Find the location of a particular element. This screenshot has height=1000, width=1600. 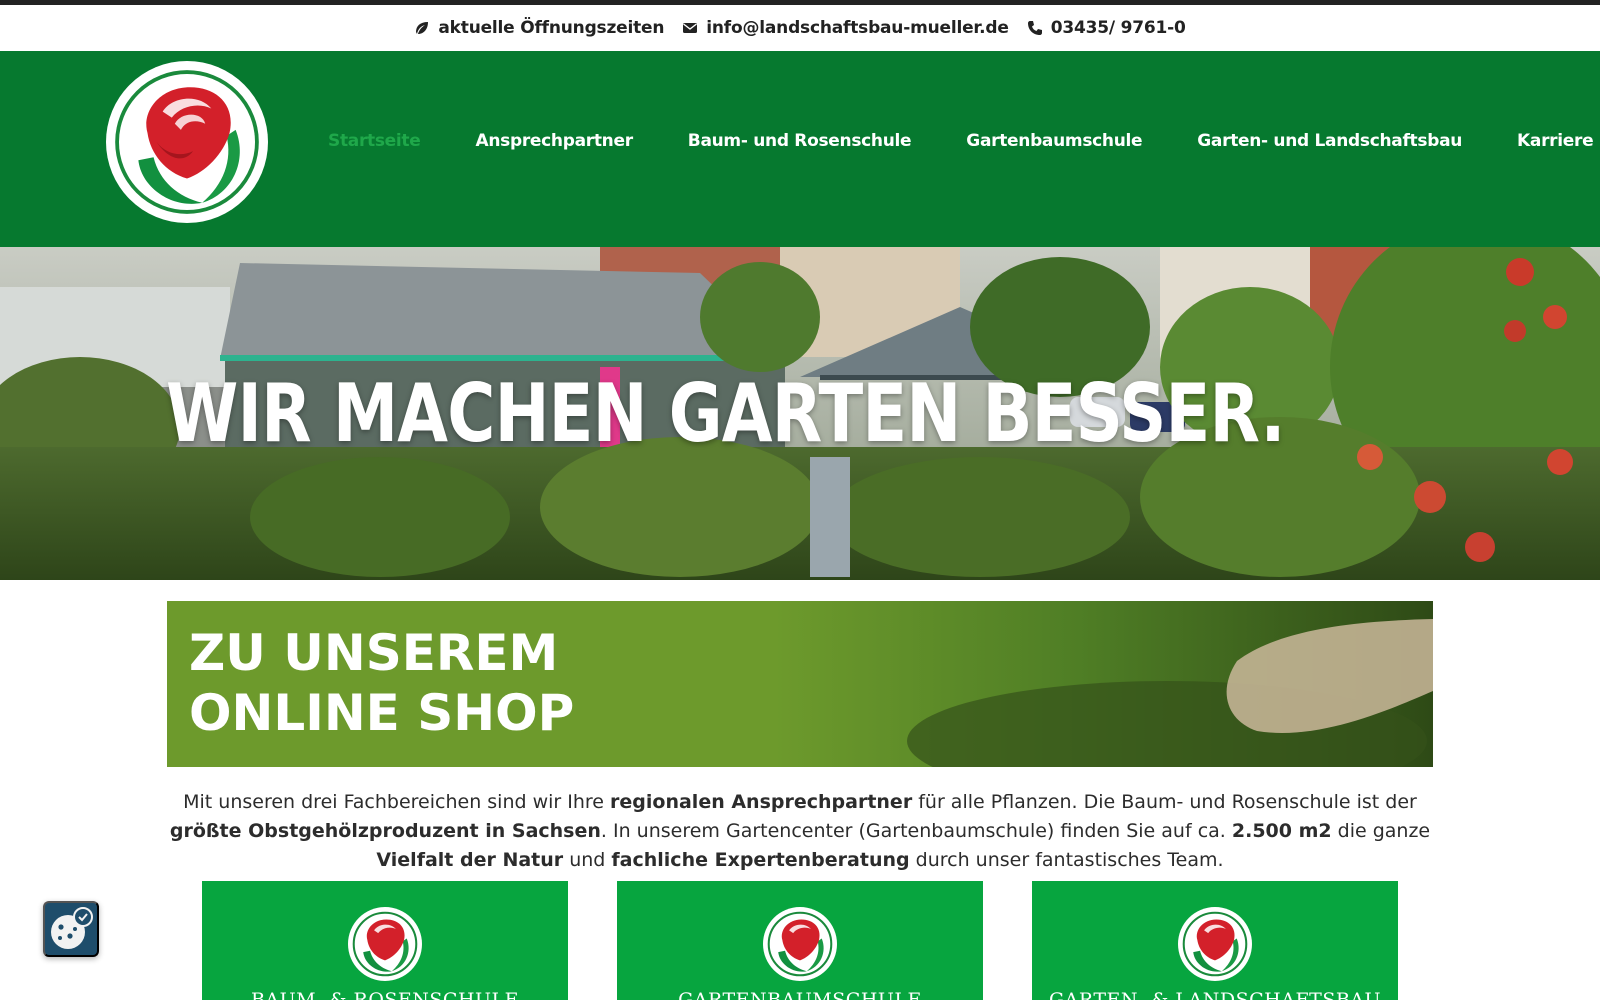

opening-hours-link: aktuelle Öffnungszeiten is located at coordinates (539, 28).